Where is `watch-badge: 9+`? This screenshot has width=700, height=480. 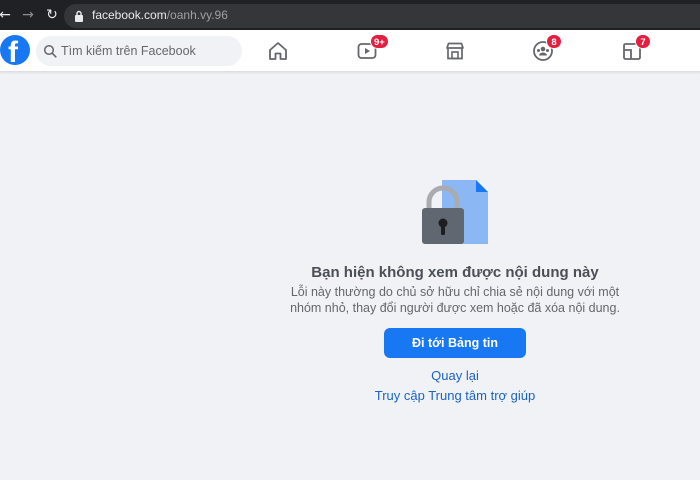 watch-badge: 9+ is located at coordinates (379, 41).